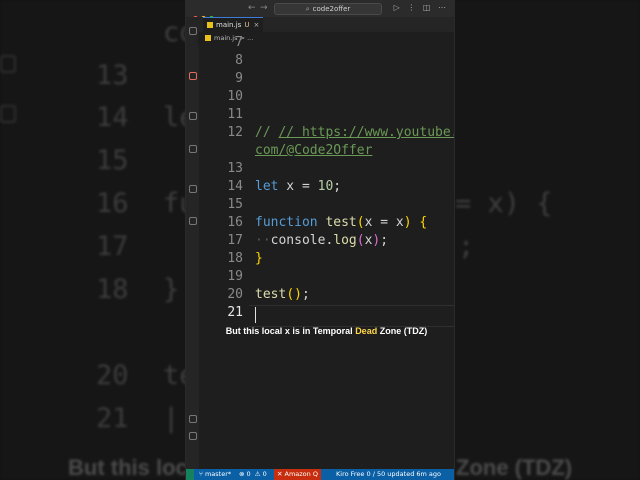 The height and width of the screenshot is (480, 640). I want to click on close-tab-icon: ×, so click(256, 25).